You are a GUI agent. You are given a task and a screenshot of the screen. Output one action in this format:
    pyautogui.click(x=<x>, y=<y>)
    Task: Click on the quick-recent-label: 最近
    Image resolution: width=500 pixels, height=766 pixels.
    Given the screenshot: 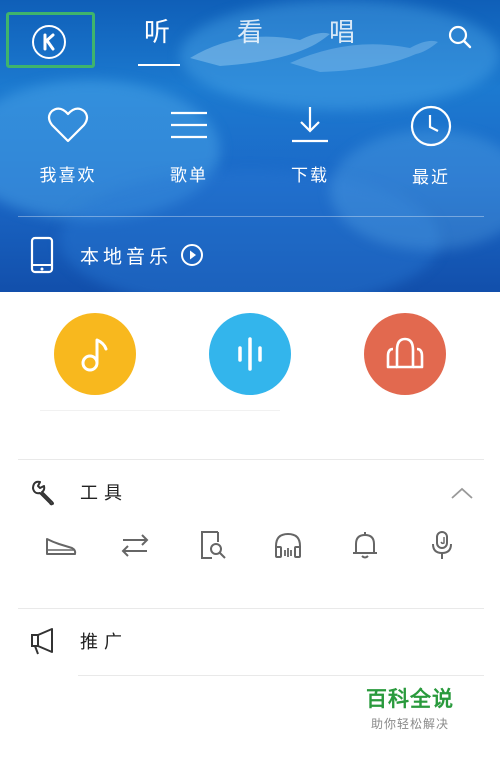 What is the action you would take?
    pyautogui.click(x=431, y=178)
    